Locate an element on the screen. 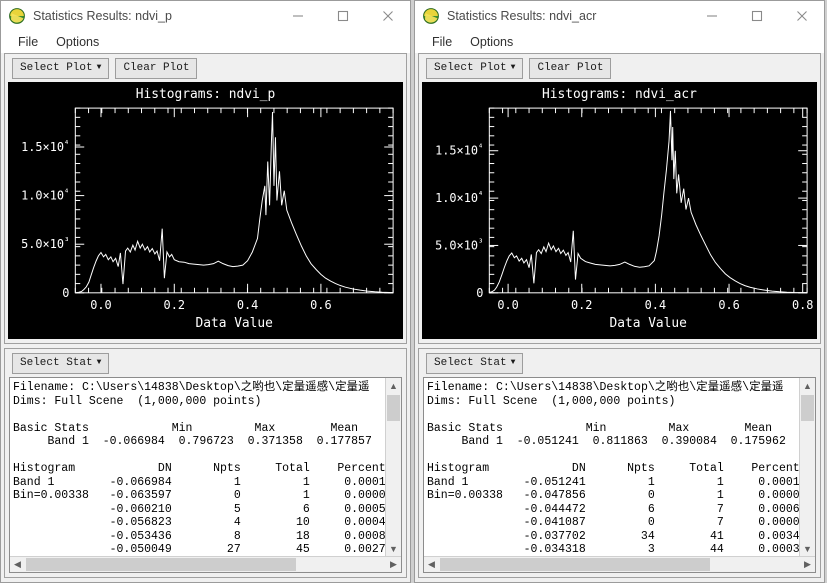  histogram-row: -0.056823 4 10 0.0004 is located at coordinates (199, 522).